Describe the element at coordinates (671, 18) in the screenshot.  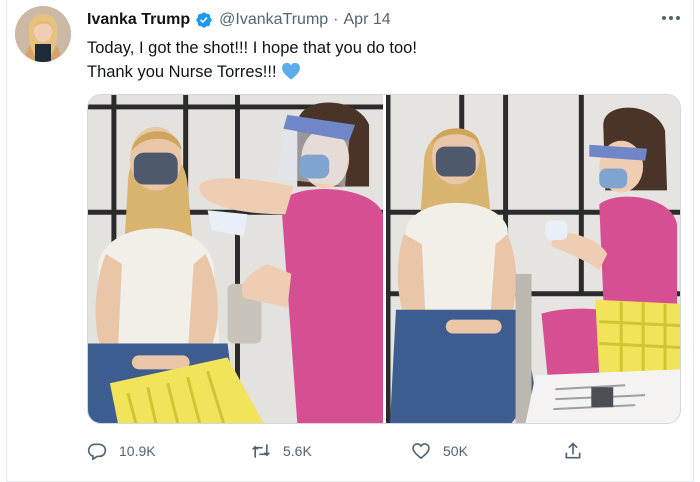
I see `more-horizontal-icon` at that location.